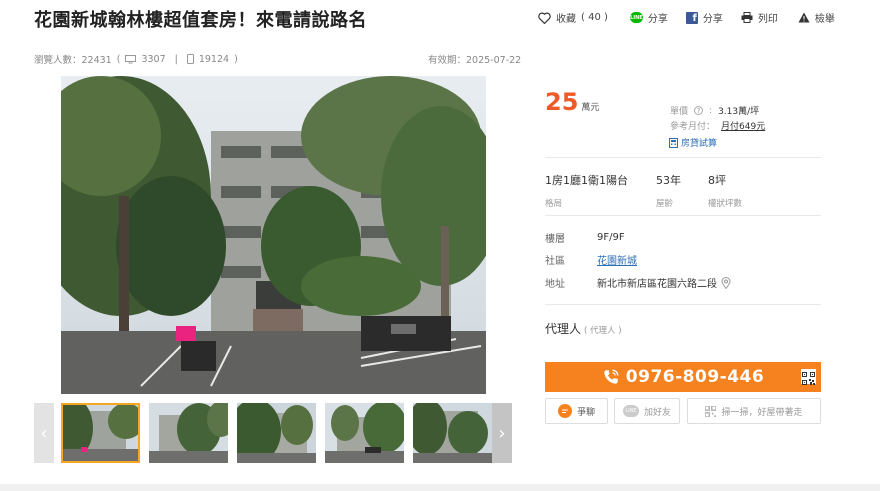  I want to click on monthly-label: 參考月付：, so click(693, 127).